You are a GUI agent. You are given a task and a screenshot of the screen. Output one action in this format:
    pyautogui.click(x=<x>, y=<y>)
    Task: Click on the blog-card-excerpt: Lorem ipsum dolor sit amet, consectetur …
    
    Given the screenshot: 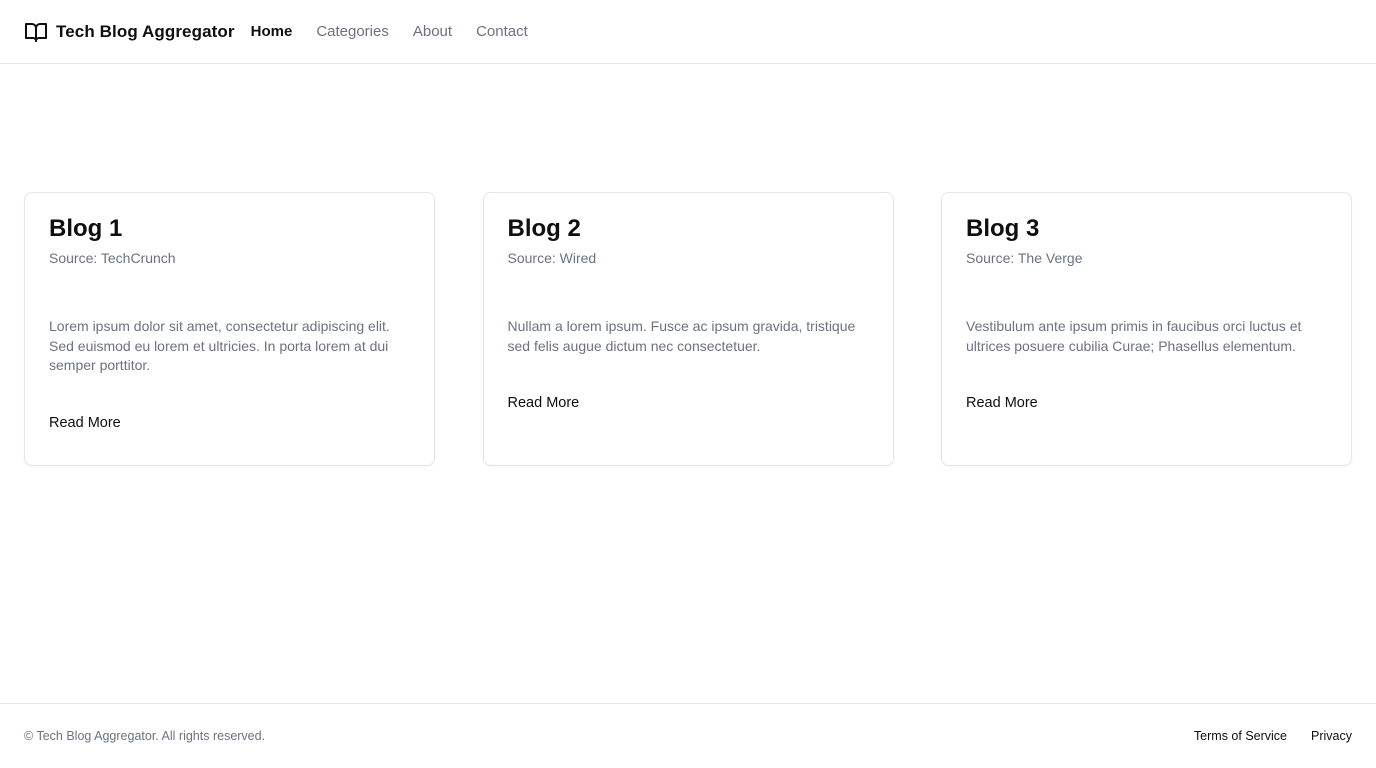 What is the action you would take?
    pyautogui.click(x=219, y=345)
    